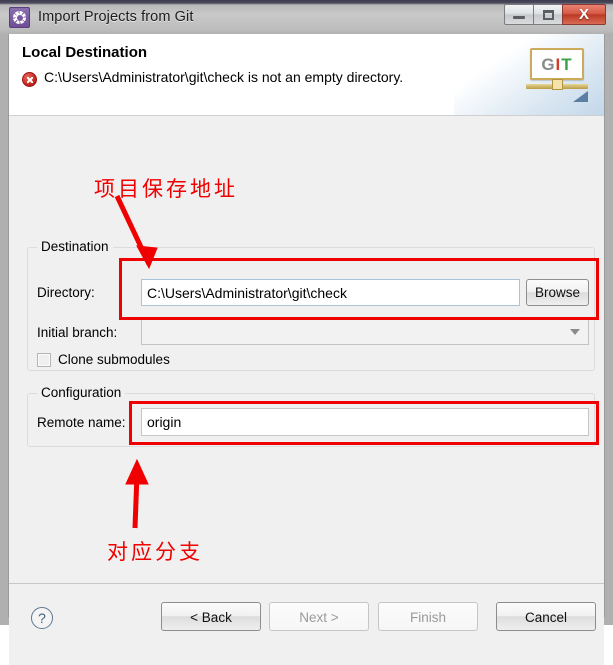  I want to click on page-title: Local Destination, so click(85, 52).